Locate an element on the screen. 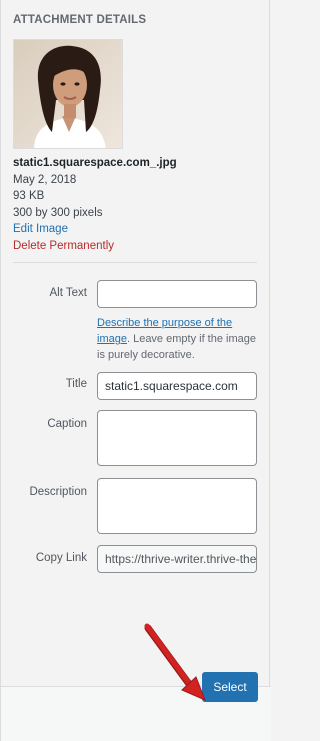 The height and width of the screenshot is (741, 320). caption-label: Caption is located at coordinates (67, 424).